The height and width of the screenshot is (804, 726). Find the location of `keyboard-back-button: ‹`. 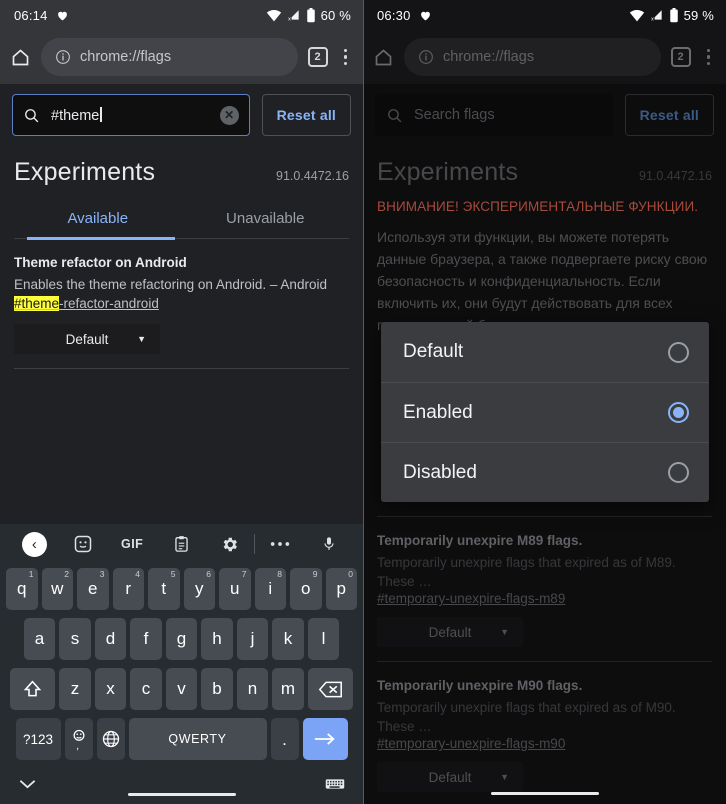

keyboard-back-button: ‹ is located at coordinates (34, 544).